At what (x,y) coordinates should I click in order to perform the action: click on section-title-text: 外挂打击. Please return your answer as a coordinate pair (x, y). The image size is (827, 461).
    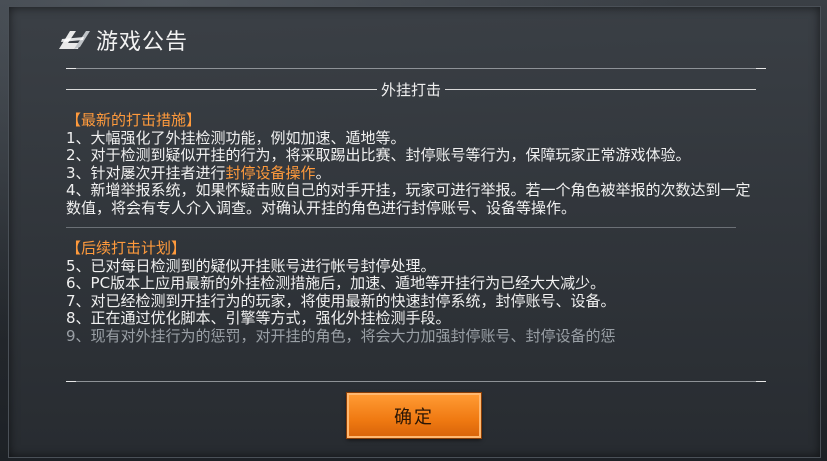
    Looking at the image, I should click on (411, 89).